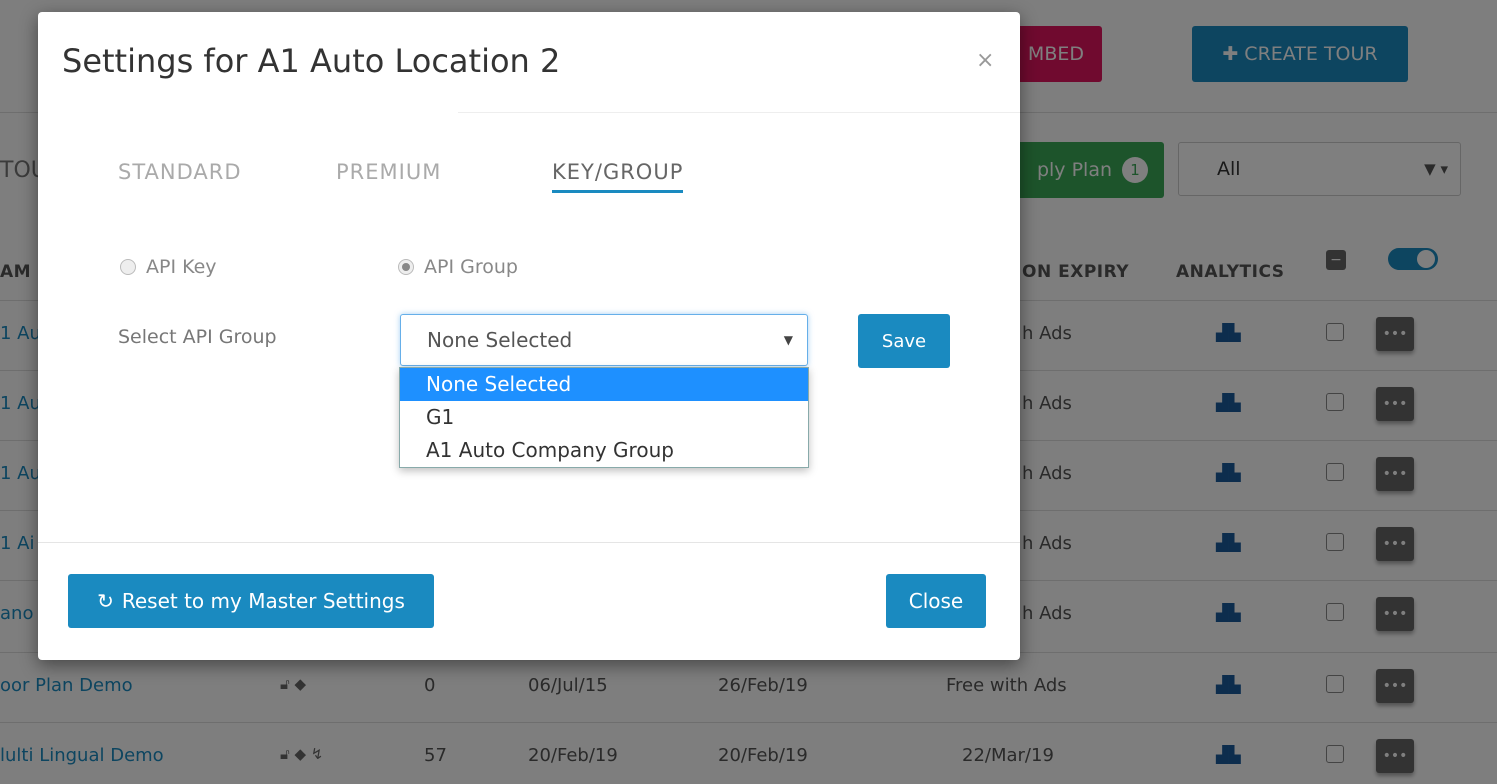 This screenshot has height=784, width=1497. Describe the element at coordinates (311, 61) in the screenshot. I see `modal-title: Settings for A1 Auto Location 2` at that location.